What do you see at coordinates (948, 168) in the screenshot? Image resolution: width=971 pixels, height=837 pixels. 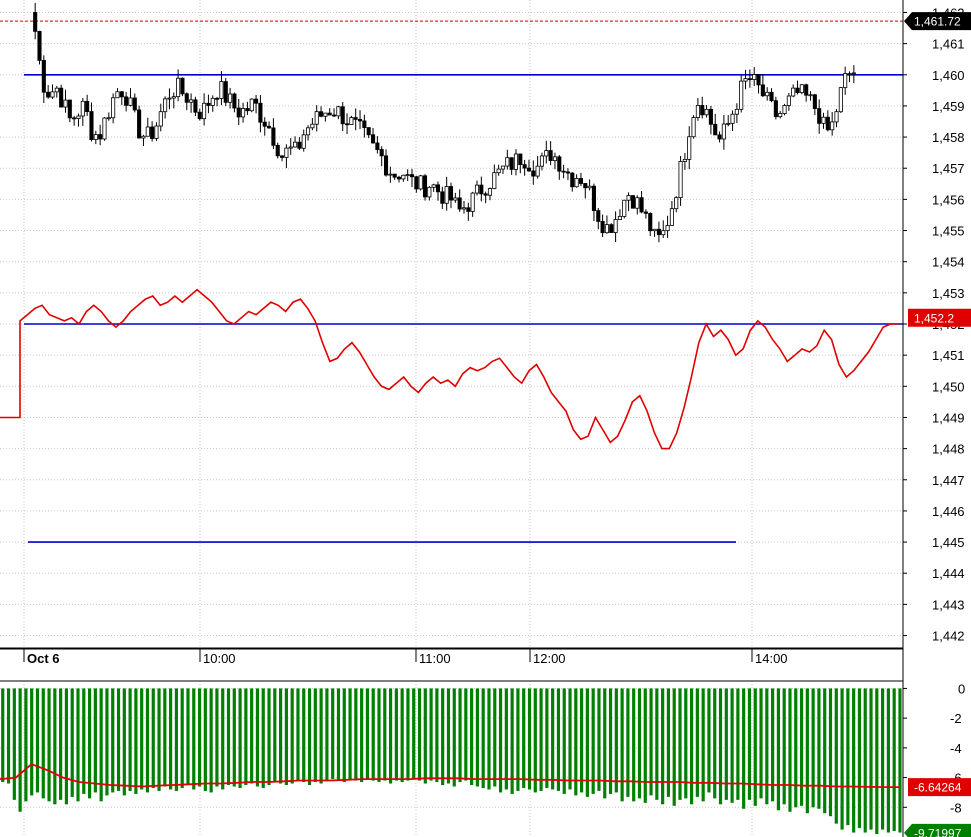 I see `price-tick-label: 1,457` at bounding box center [948, 168].